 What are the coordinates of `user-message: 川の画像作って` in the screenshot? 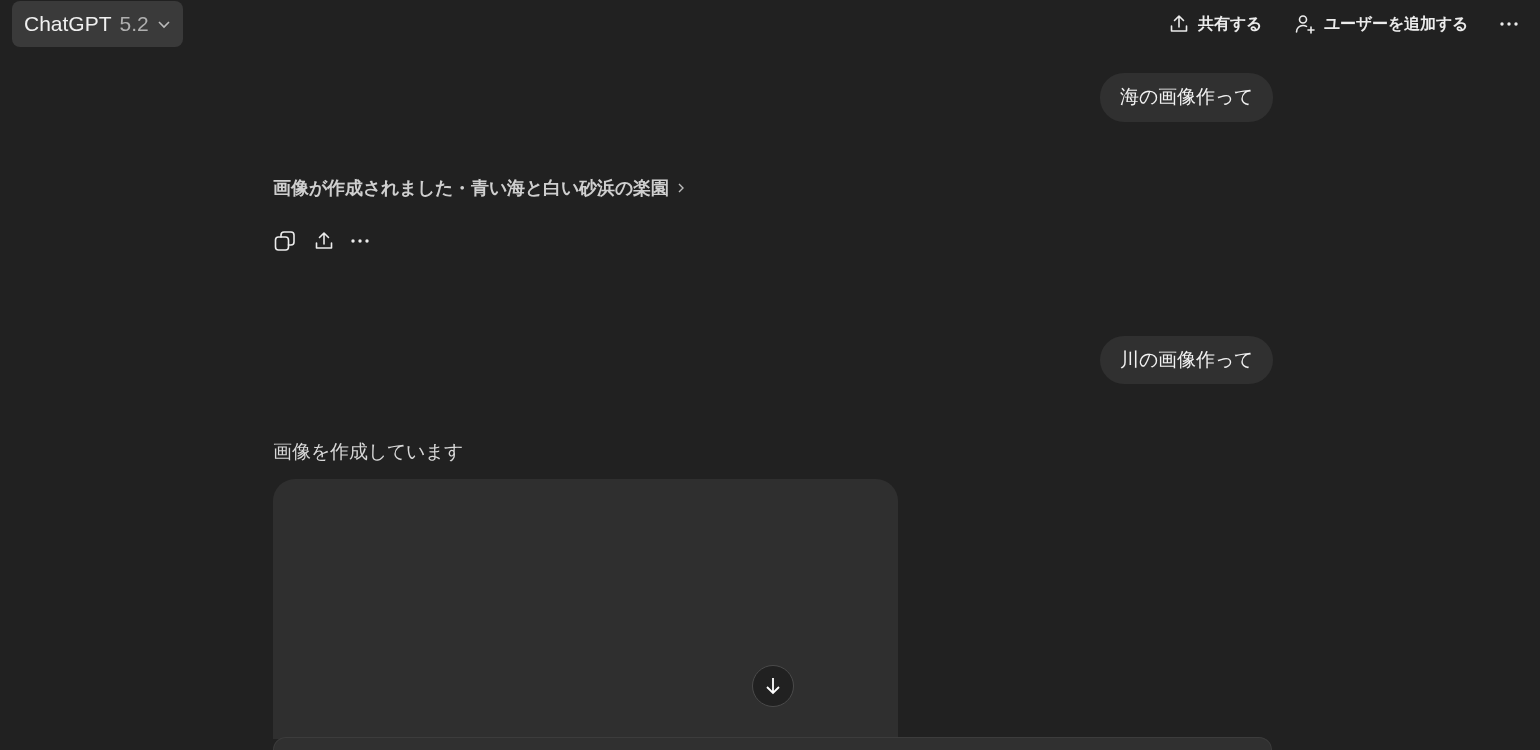 It's located at (1186, 359).